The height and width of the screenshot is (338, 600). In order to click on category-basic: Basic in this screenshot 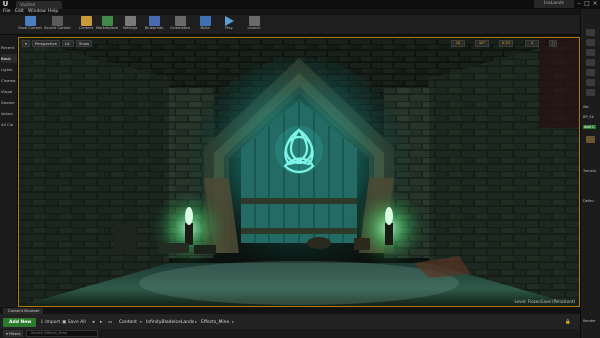, I will do `click(9, 58)`.